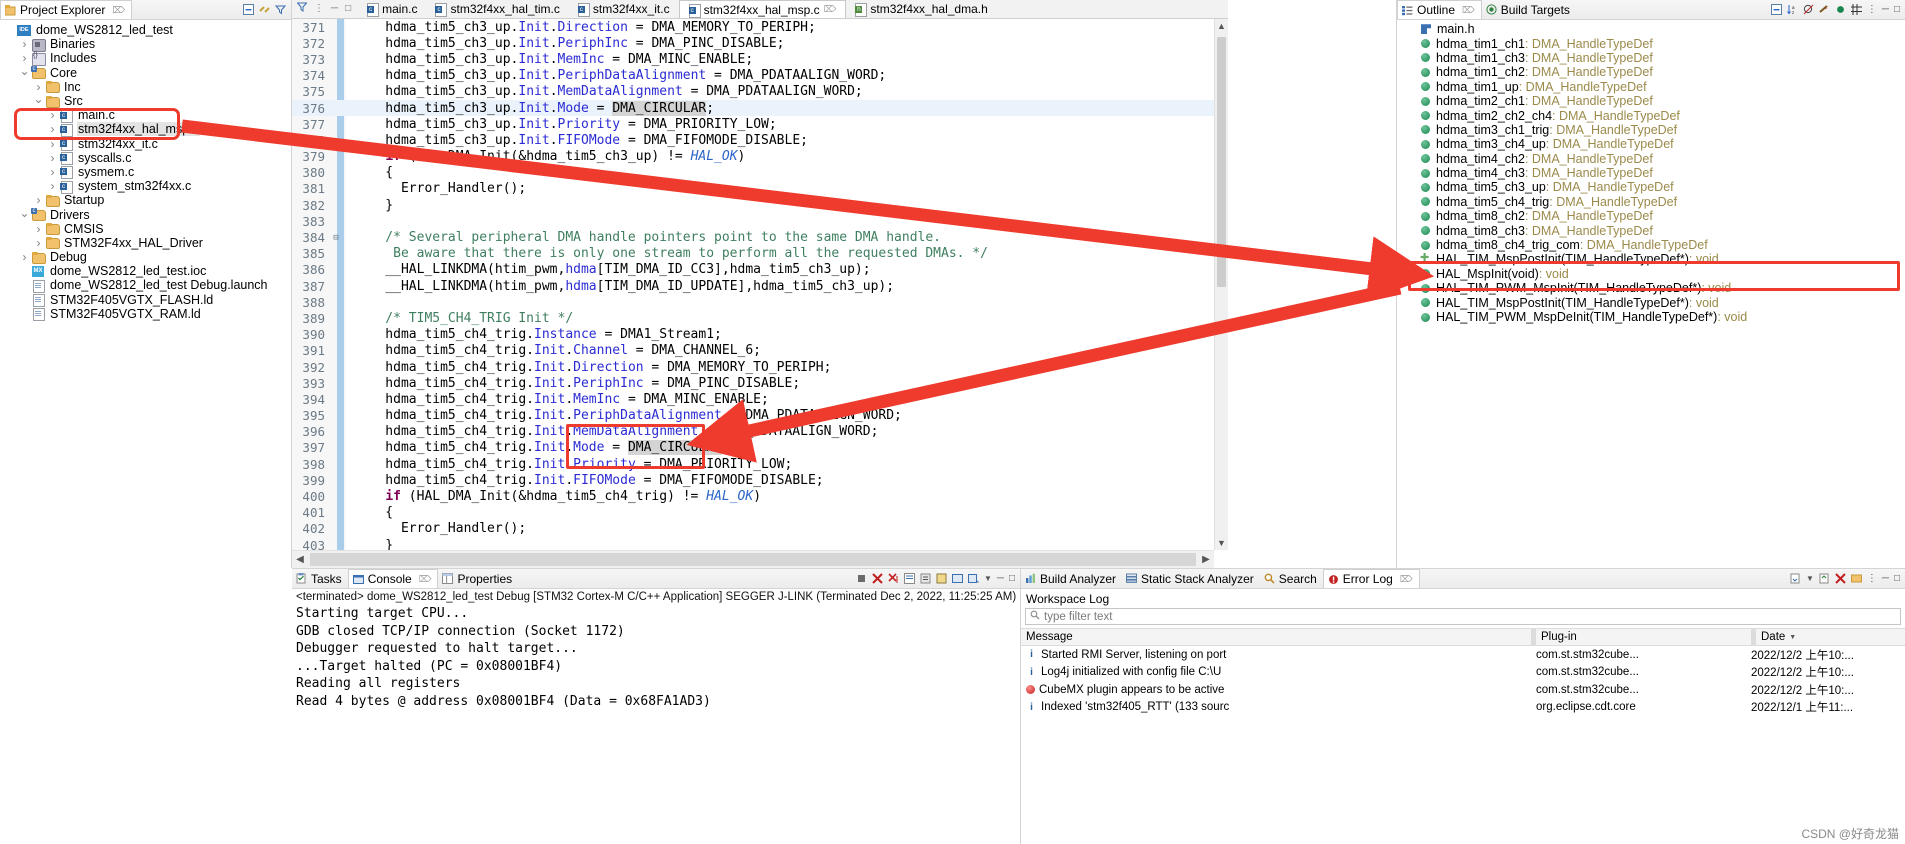 Image resolution: width=1905 pixels, height=844 pixels. I want to click on h-scroll-track, so click(753, 559).